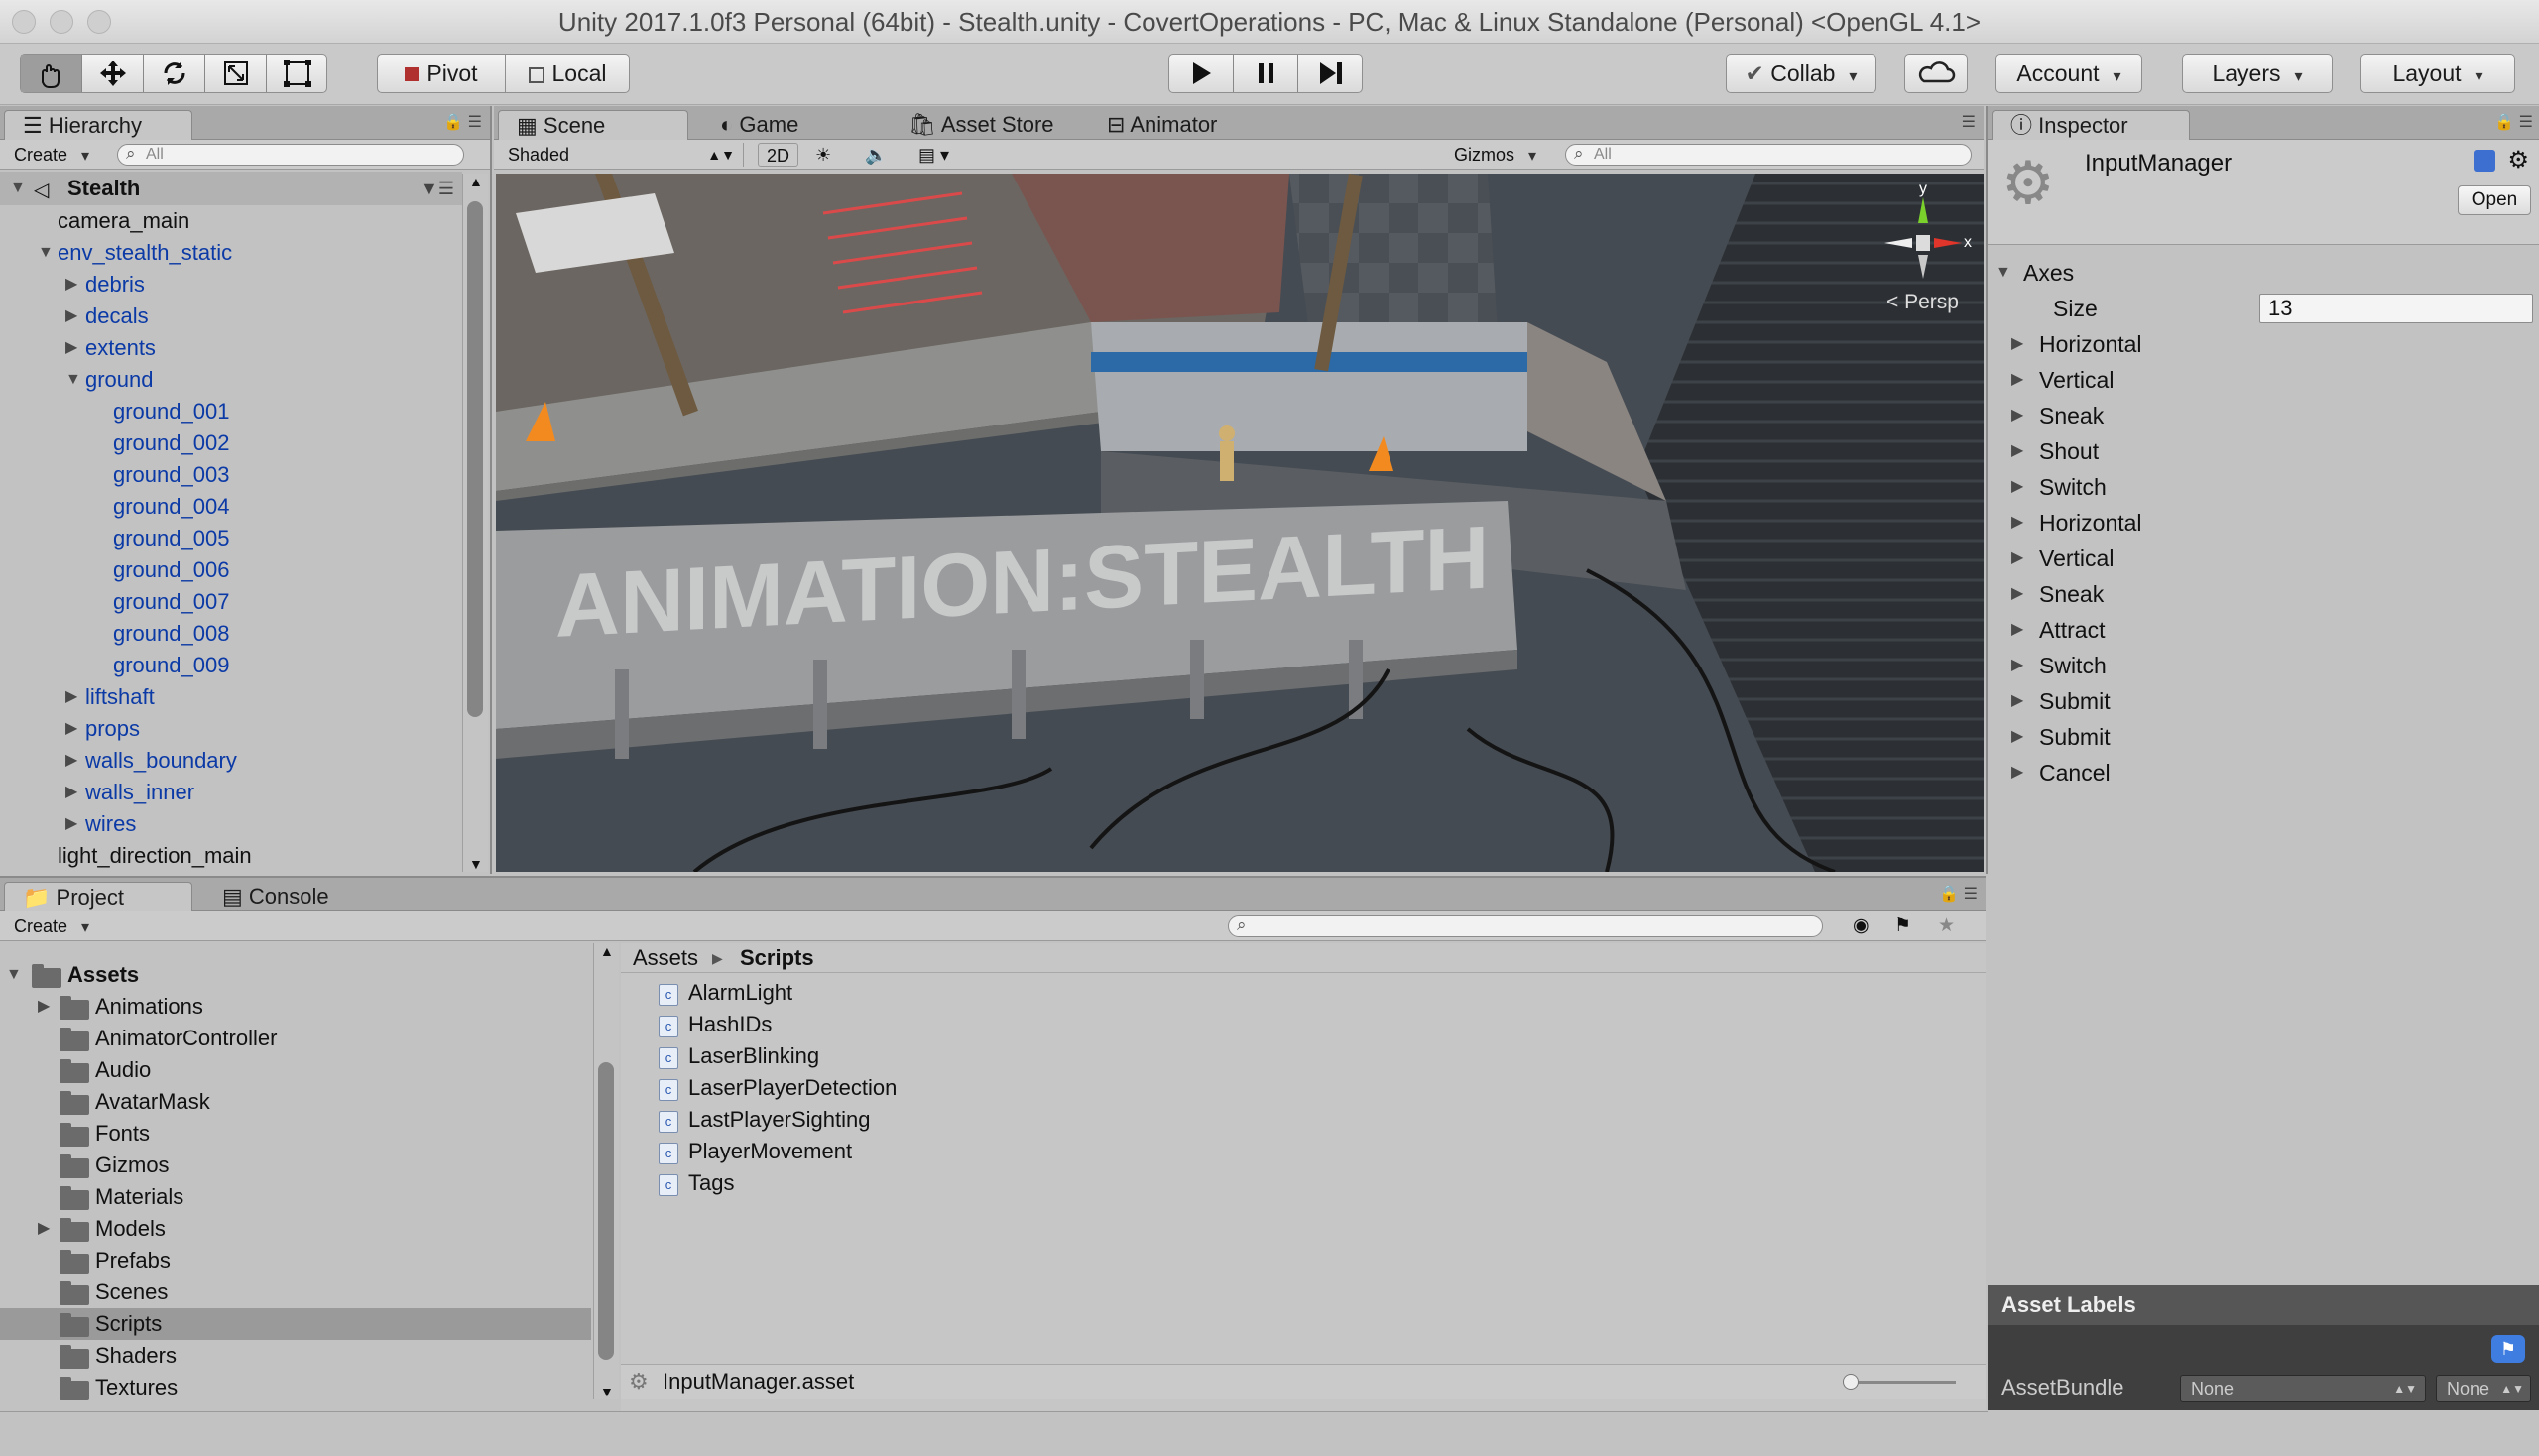 The height and width of the screenshot is (1456, 2539). What do you see at coordinates (295, 1197) in the screenshot?
I see `folder-item: Materials` at bounding box center [295, 1197].